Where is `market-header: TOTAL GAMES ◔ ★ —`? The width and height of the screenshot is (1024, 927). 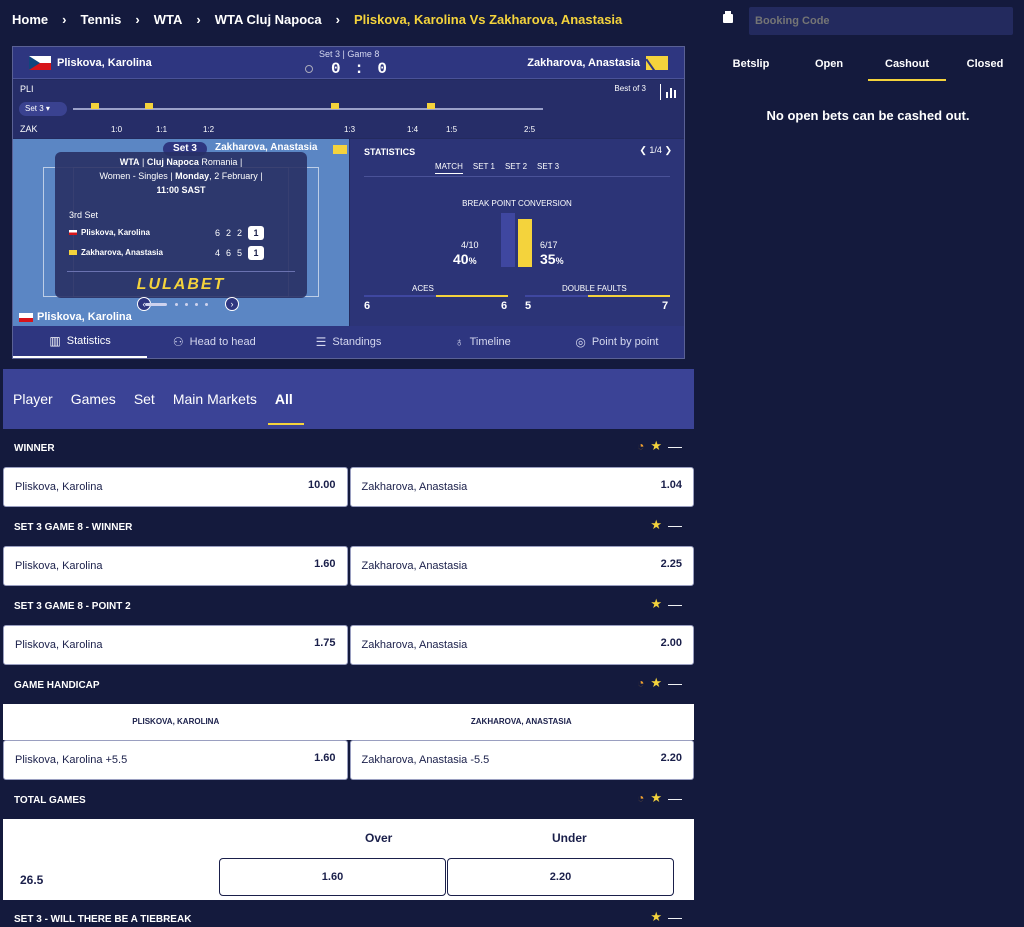 market-header: TOTAL GAMES ◔ ★ — is located at coordinates (348, 800).